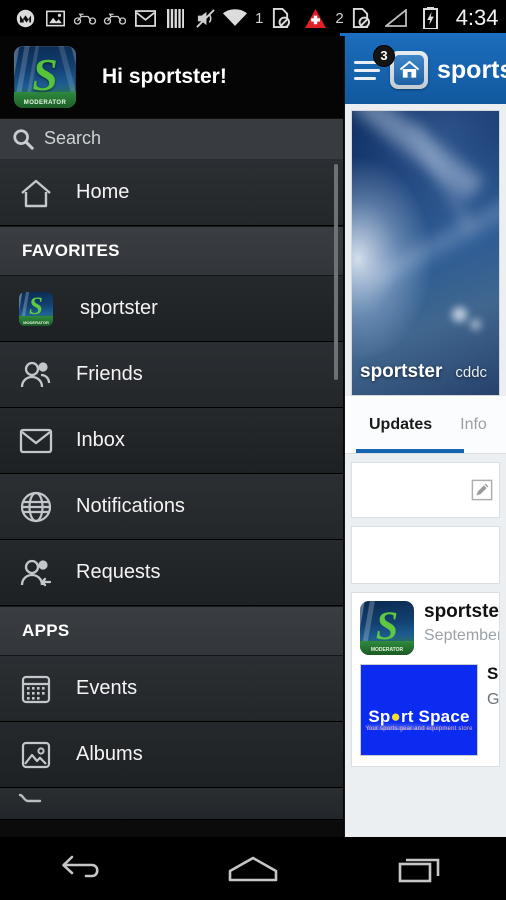 Image resolution: width=506 pixels, height=900 pixels. I want to click on post-header: S MODERATOR sportster September, so click(429, 628).